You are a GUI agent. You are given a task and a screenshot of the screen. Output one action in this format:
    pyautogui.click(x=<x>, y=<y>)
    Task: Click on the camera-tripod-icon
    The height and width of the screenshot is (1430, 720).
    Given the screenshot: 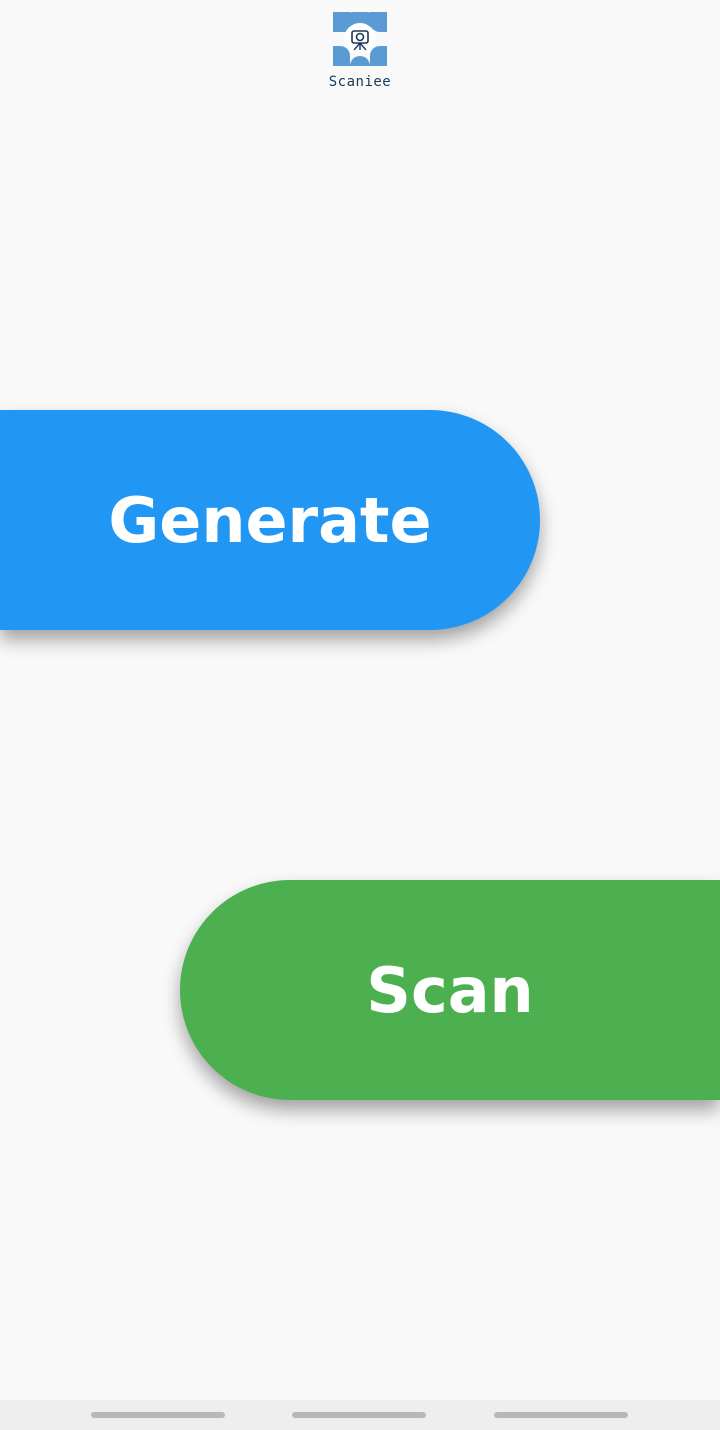 What is the action you would take?
    pyautogui.click(x=360, y=39)
    